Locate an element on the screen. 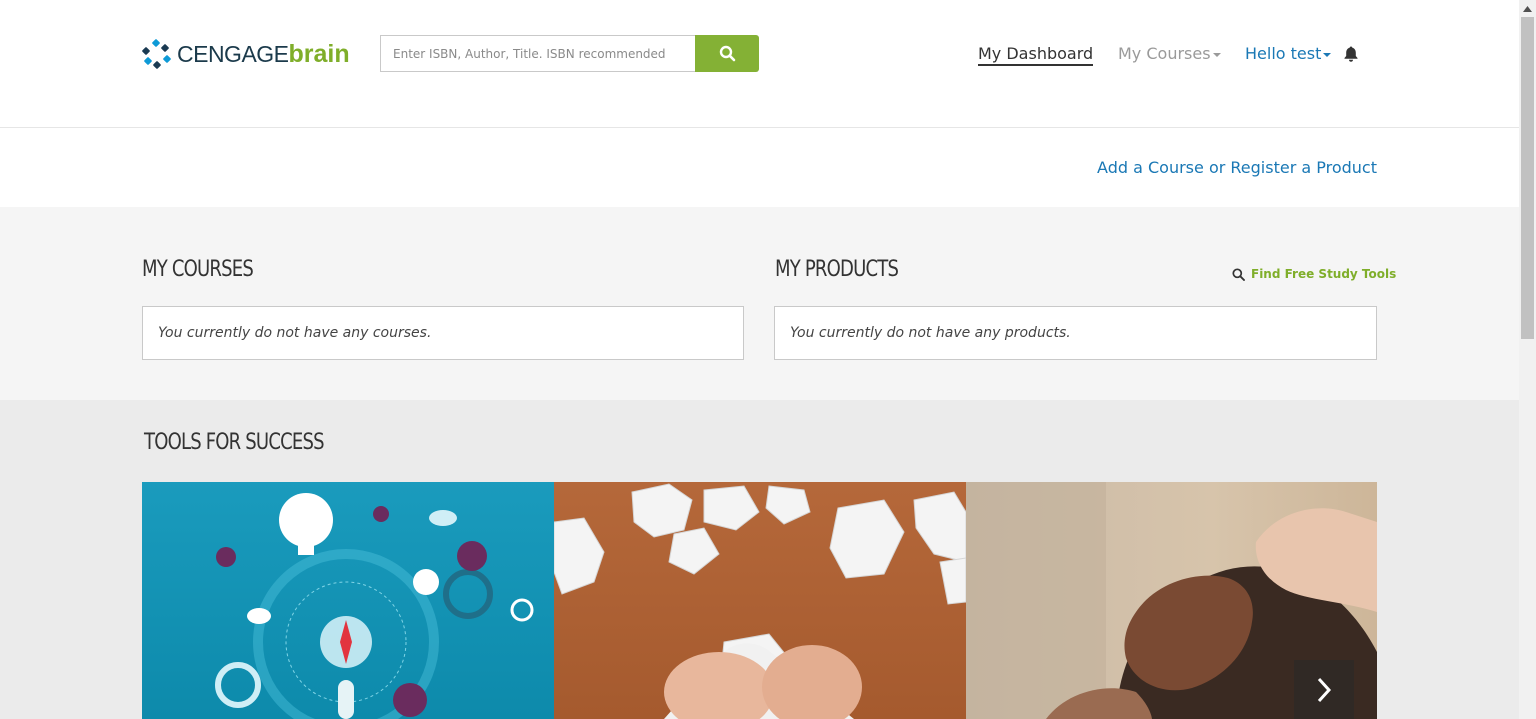  crumpled-paper-illustration is located at coordinates (760, 601).